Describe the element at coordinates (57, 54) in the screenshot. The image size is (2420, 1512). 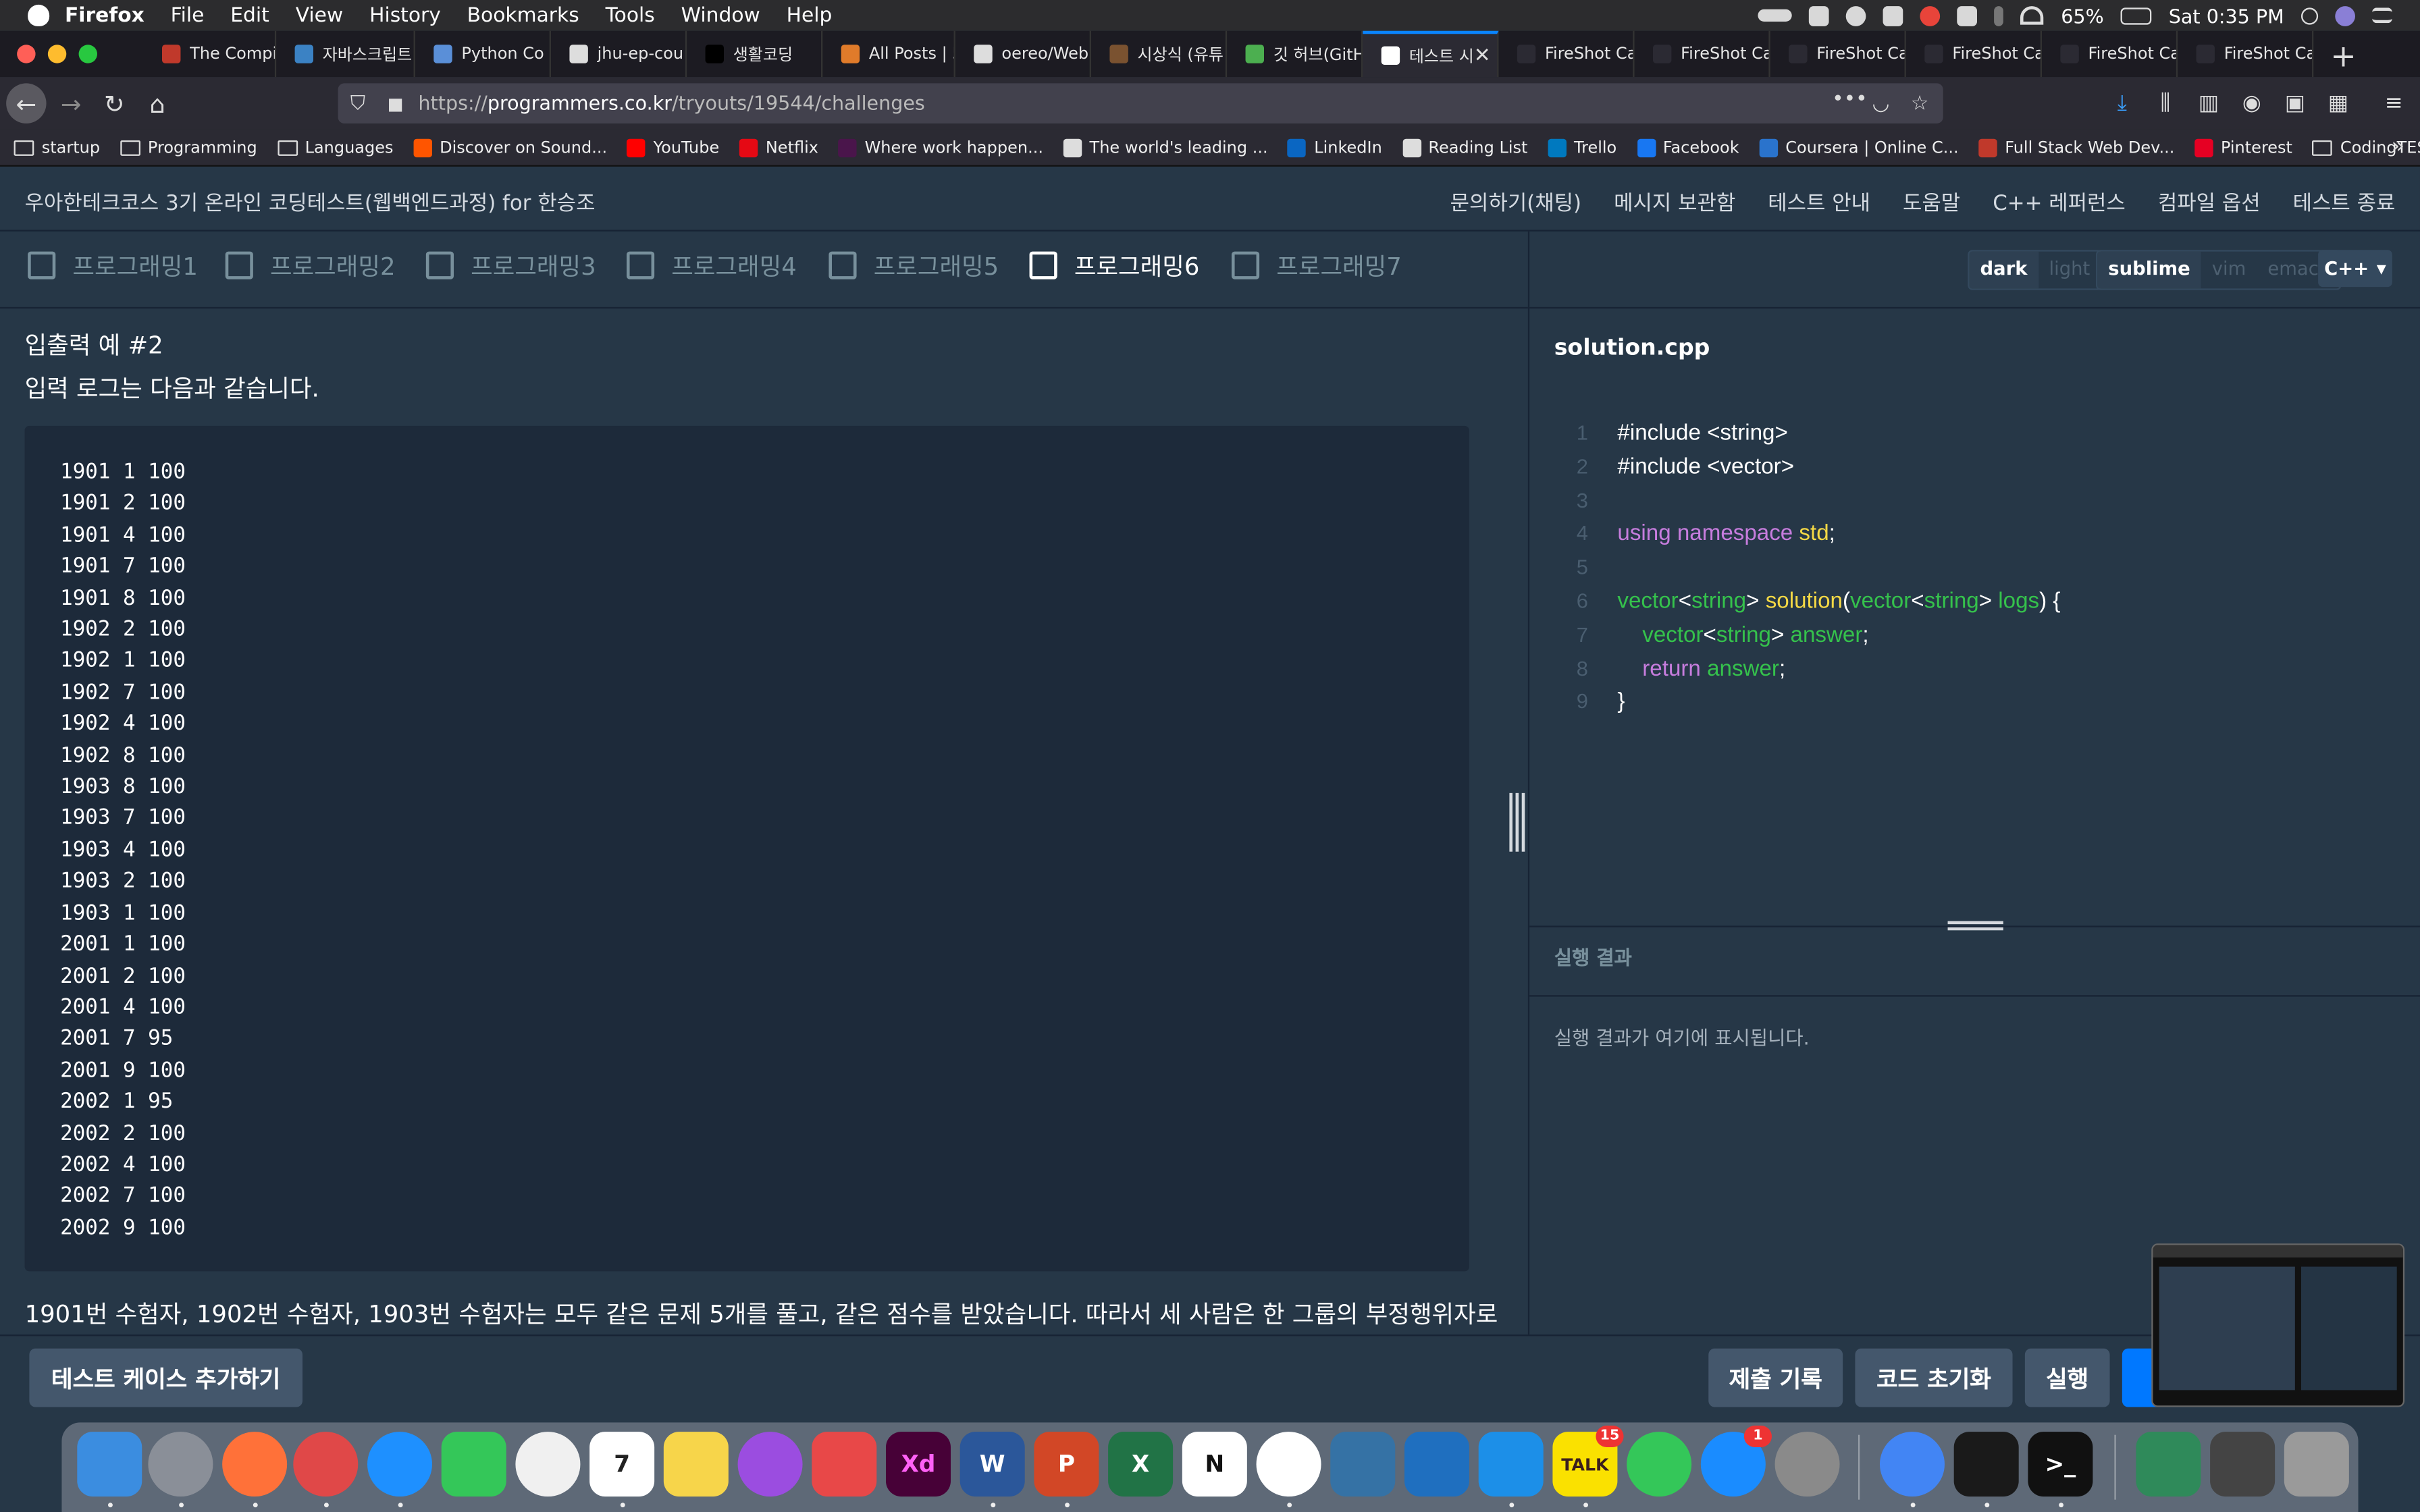
I see `minimize-window-icon` at that location.